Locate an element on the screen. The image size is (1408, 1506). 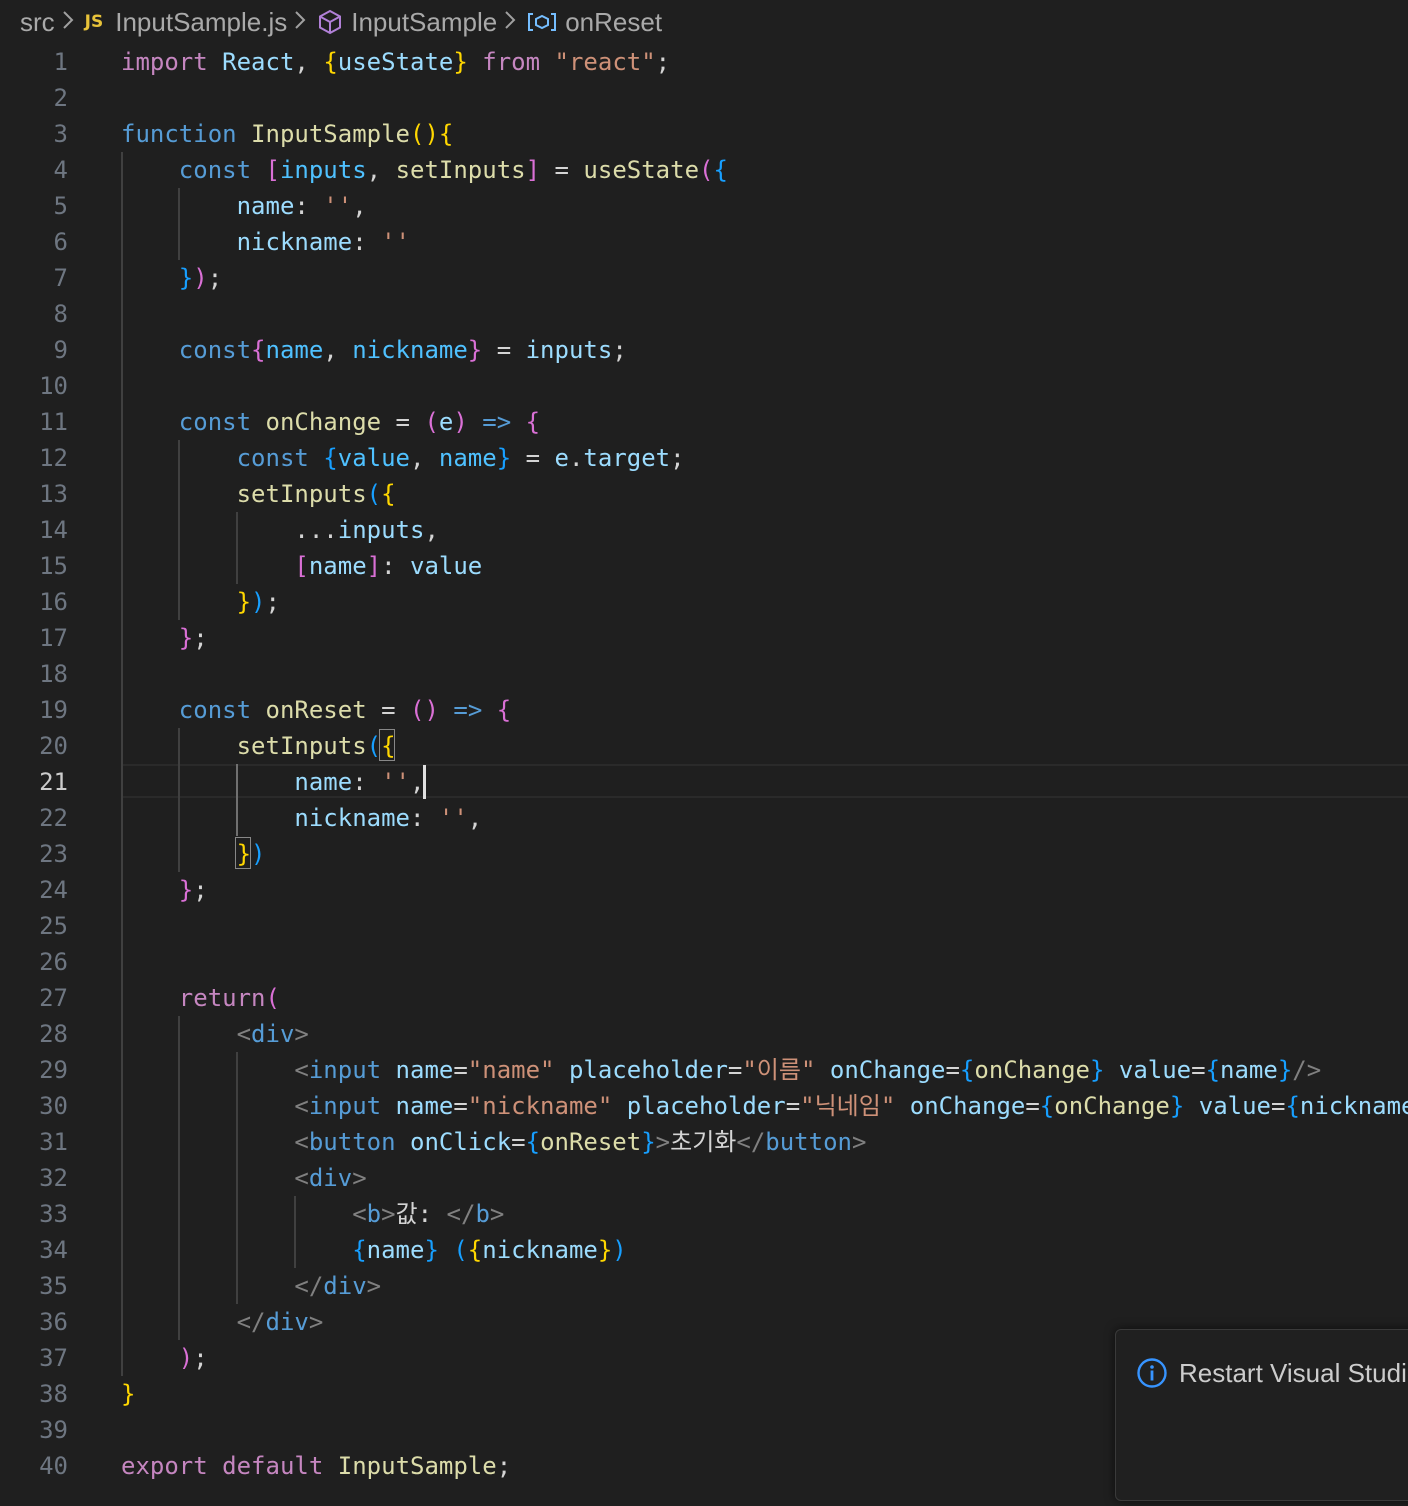
code-line: const onChange = (e) => { is located at coordinates (764, 422).